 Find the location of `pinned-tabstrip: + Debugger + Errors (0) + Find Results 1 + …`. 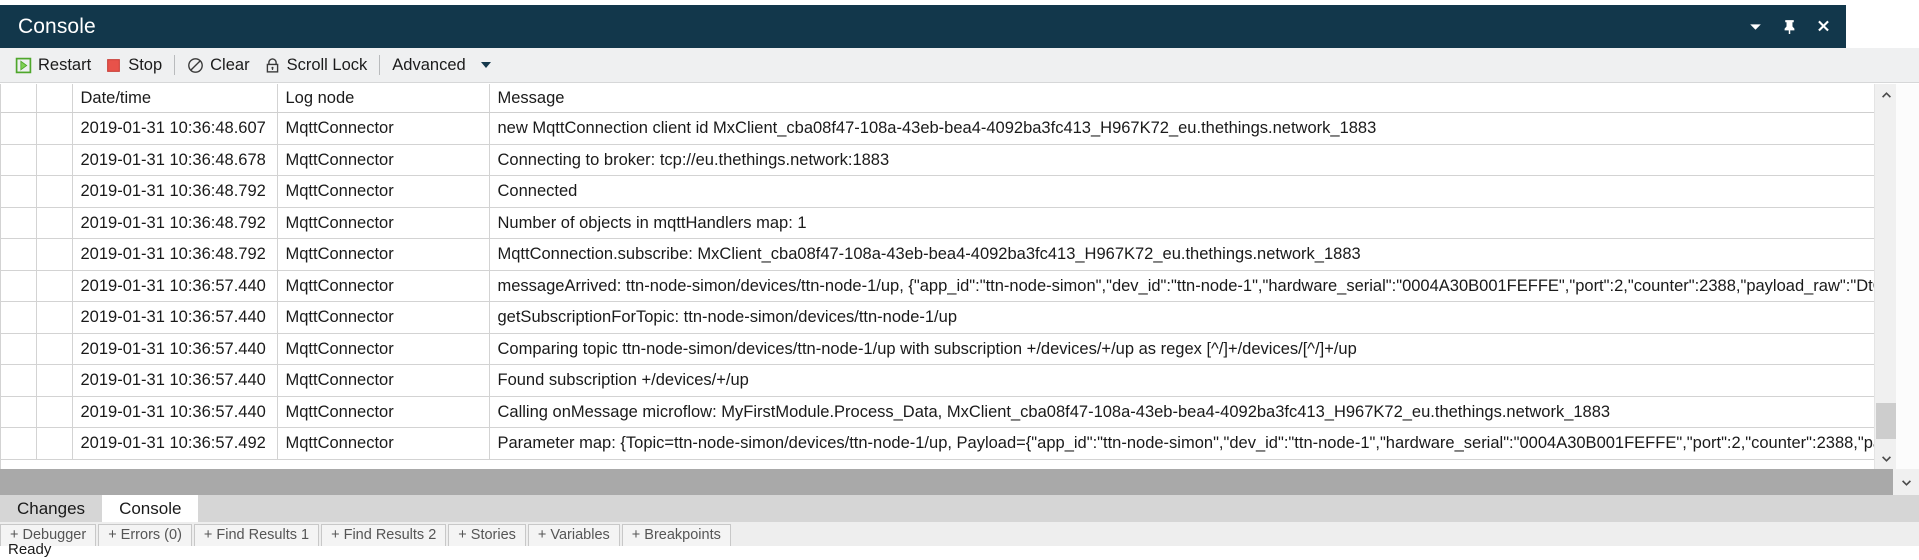

pinned-tabstrip: + Debugger + Errors (0) + Find Results 1 + … is located at coordinates (959, 534).